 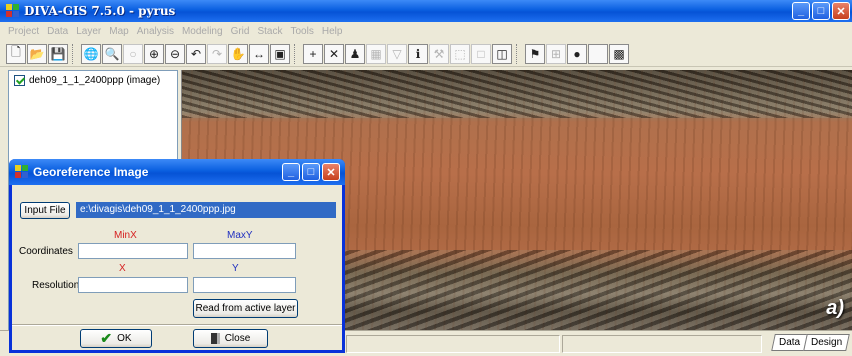 I want to click on dialog-maximize-button: □, so click(x=311, y=172).